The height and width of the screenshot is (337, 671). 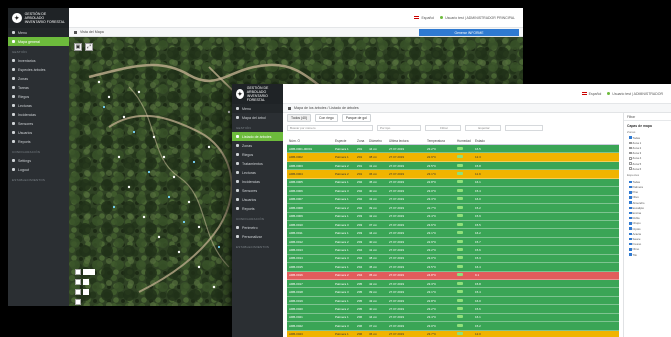 I want to click on fullscreen-button: ⤢, so click(x=89, y=47).